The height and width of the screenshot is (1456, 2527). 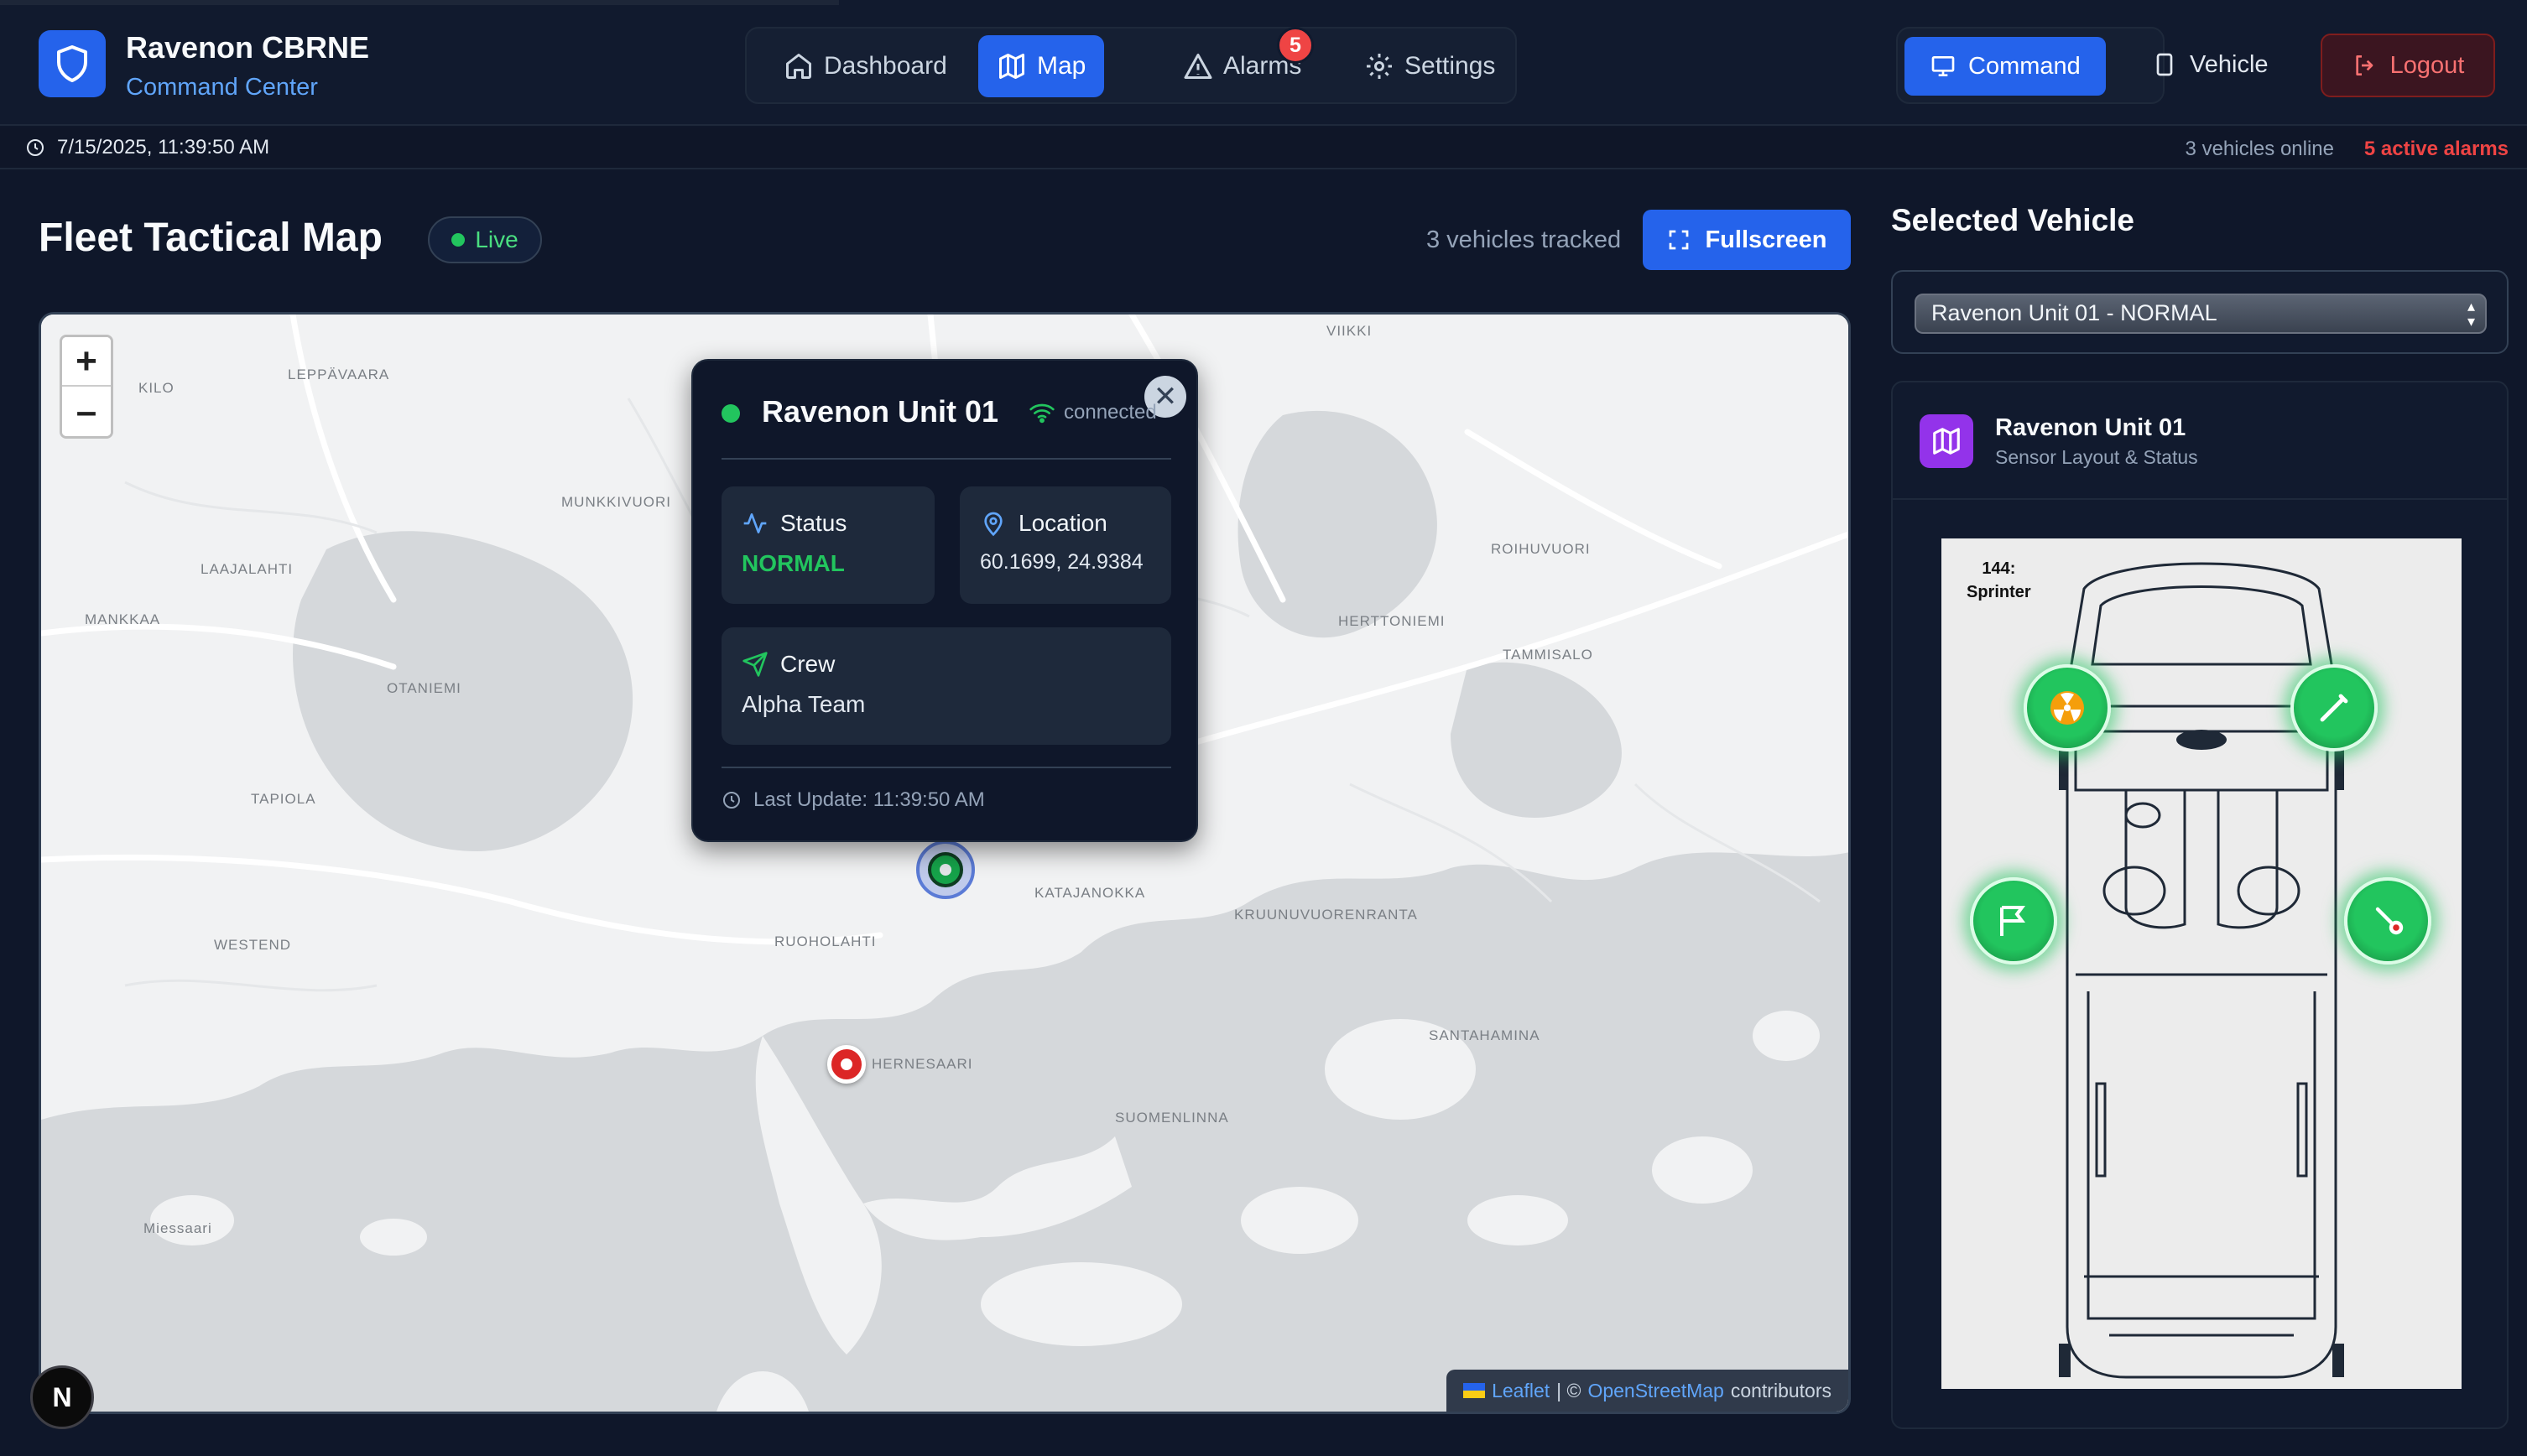 What do you see at coordinates (157, 388) in the screenshot?
I see `map-label: KILO` at bounding box center [157, 388].